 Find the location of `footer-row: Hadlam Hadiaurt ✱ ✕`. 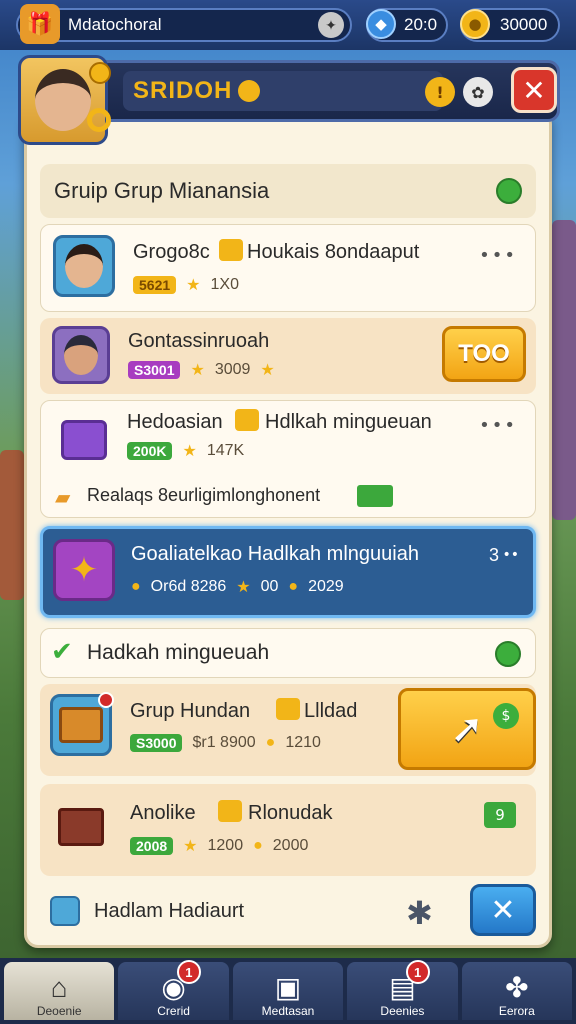

footer-row: Hadlam Hadiaurt ✱ ✕ is located at coordinates (288, 912).